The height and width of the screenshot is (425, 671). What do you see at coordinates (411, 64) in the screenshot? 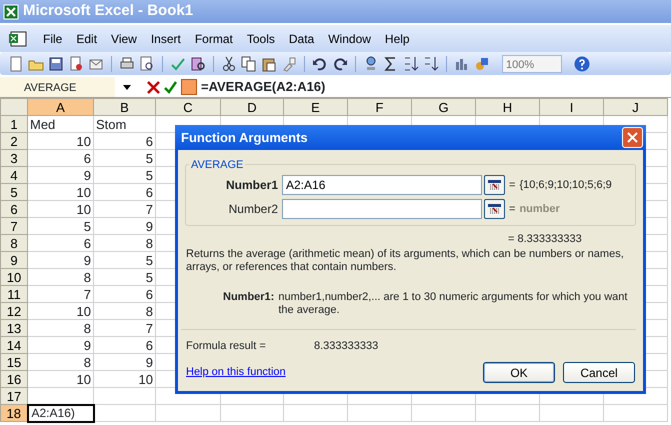
I see `sort-ascending-icon` at bounding box center [411, 64].